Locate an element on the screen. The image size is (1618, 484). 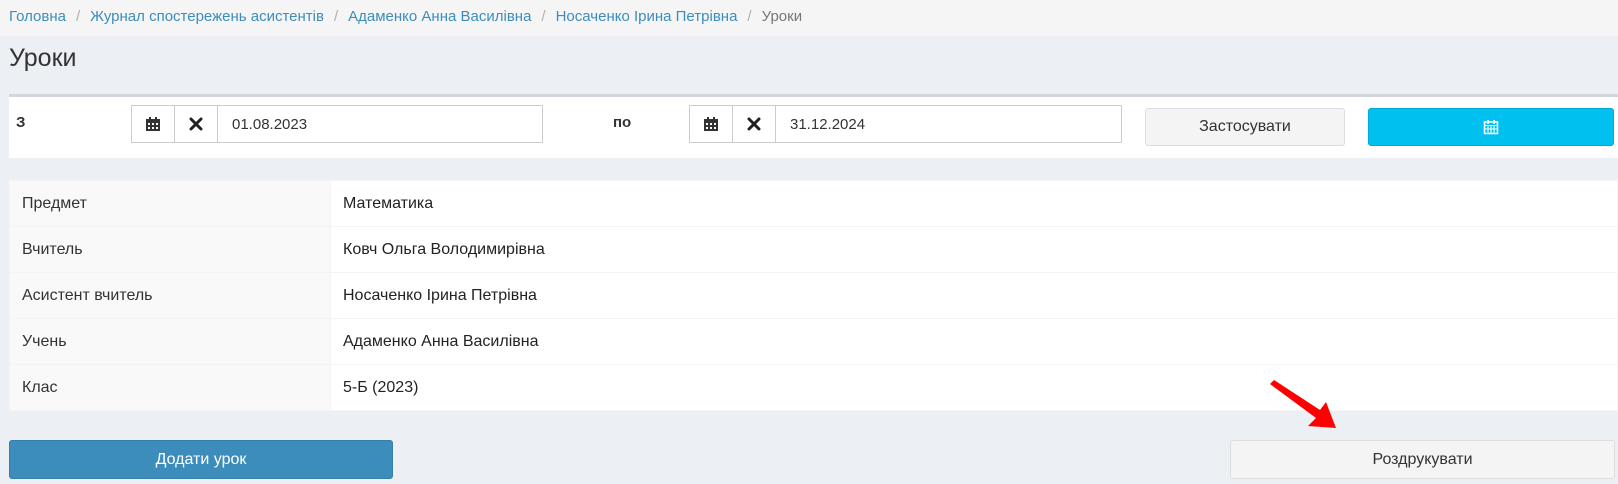
from-date-label: З is located at coordinates (21, 122).